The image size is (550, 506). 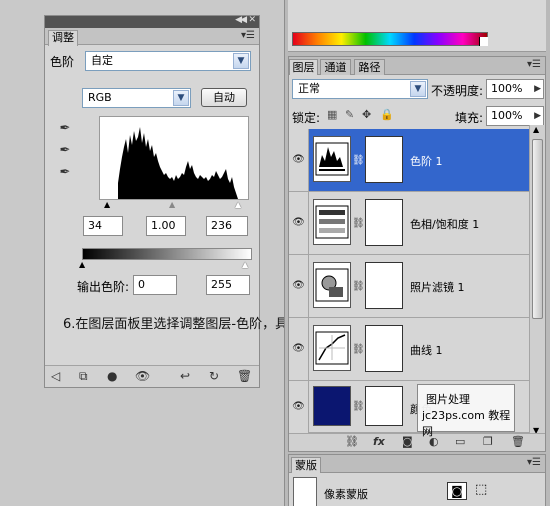 I want to click on hue-saturation-icon, so click(x=332, y=222).